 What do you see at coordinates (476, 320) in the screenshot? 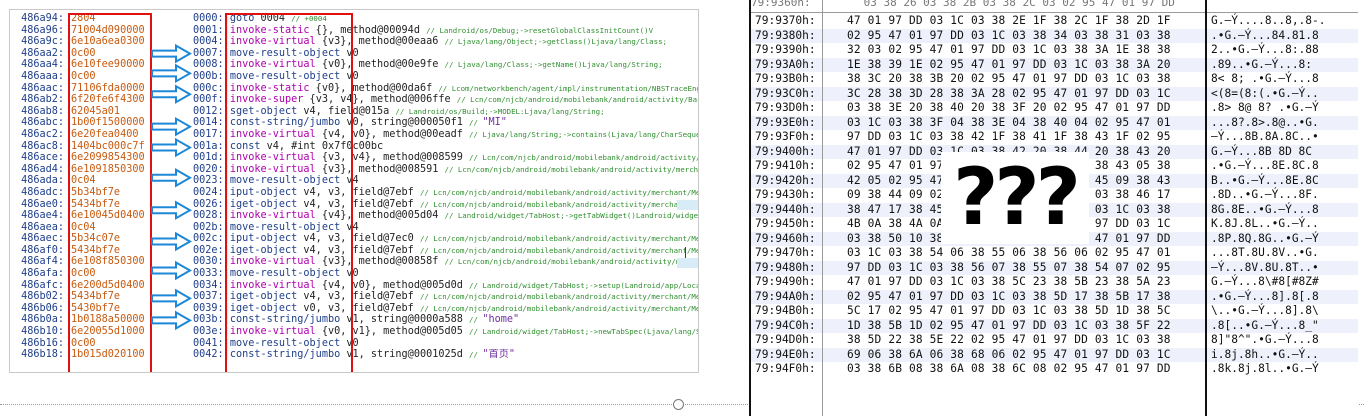
I see `code-comment: //` at bounding box center [476, 320].